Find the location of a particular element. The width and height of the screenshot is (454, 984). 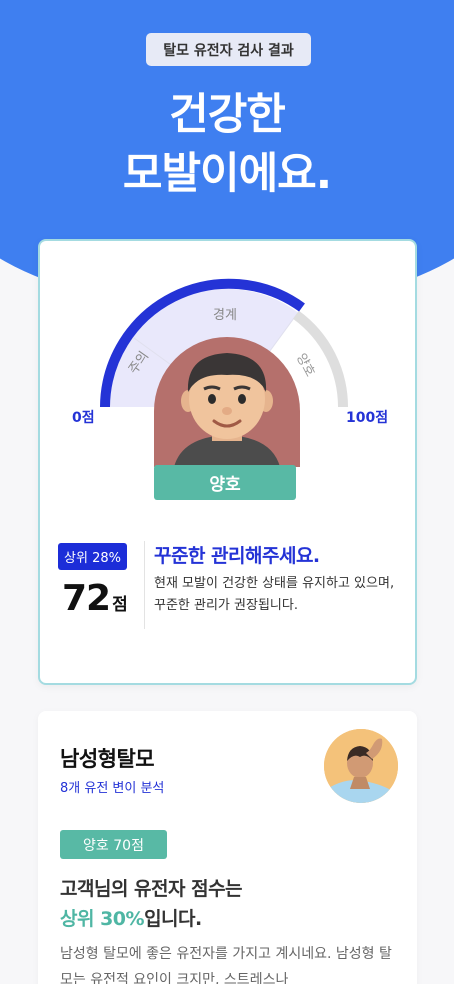

gene-score-line-2: 상위 30%입니다. is located at coordinates (131, 917).